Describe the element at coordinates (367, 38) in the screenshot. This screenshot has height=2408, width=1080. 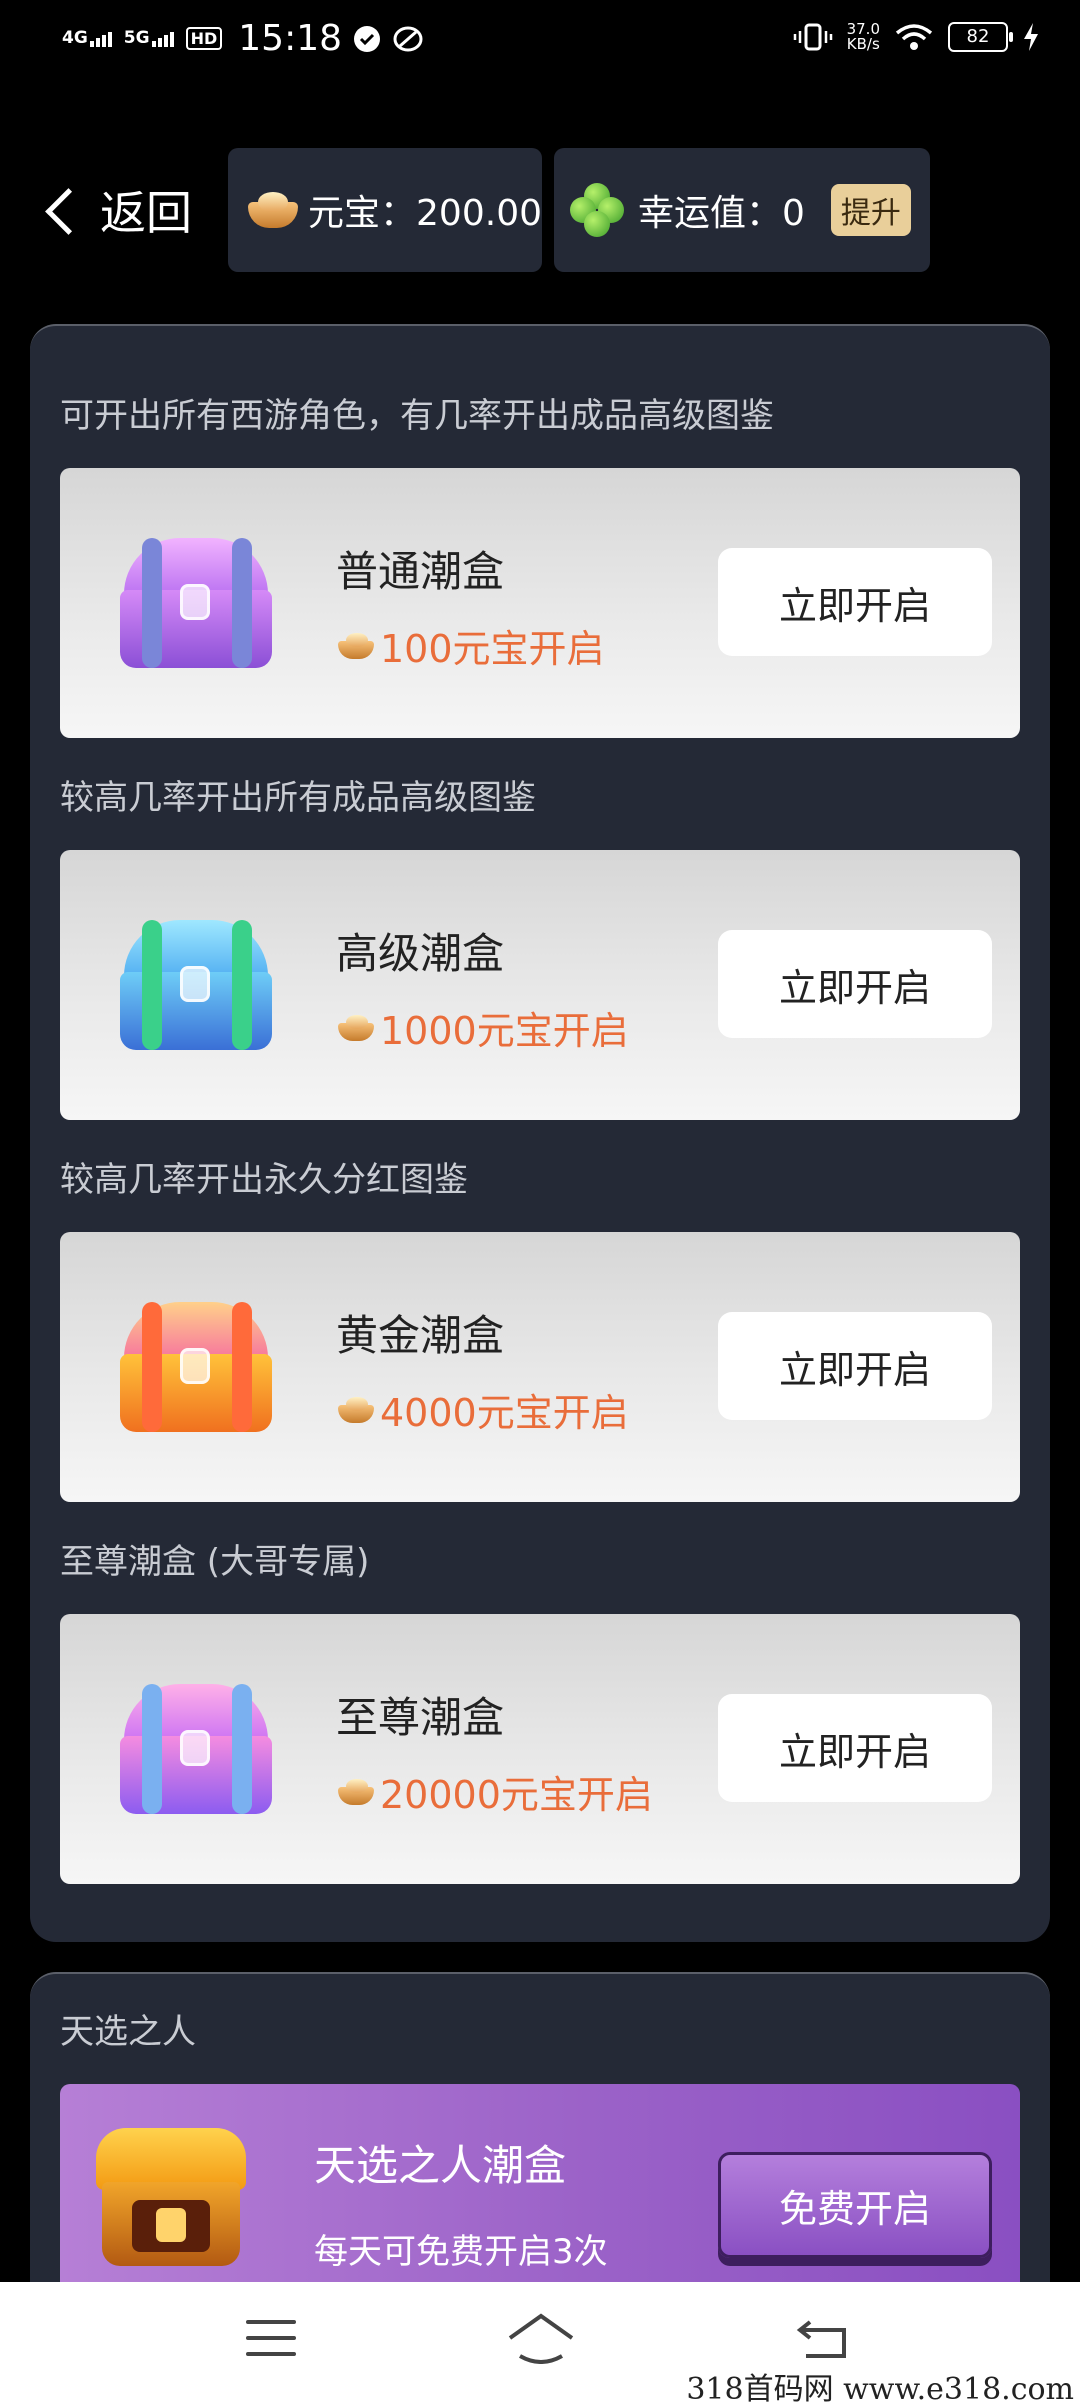
I see `verified-icon` at that location.